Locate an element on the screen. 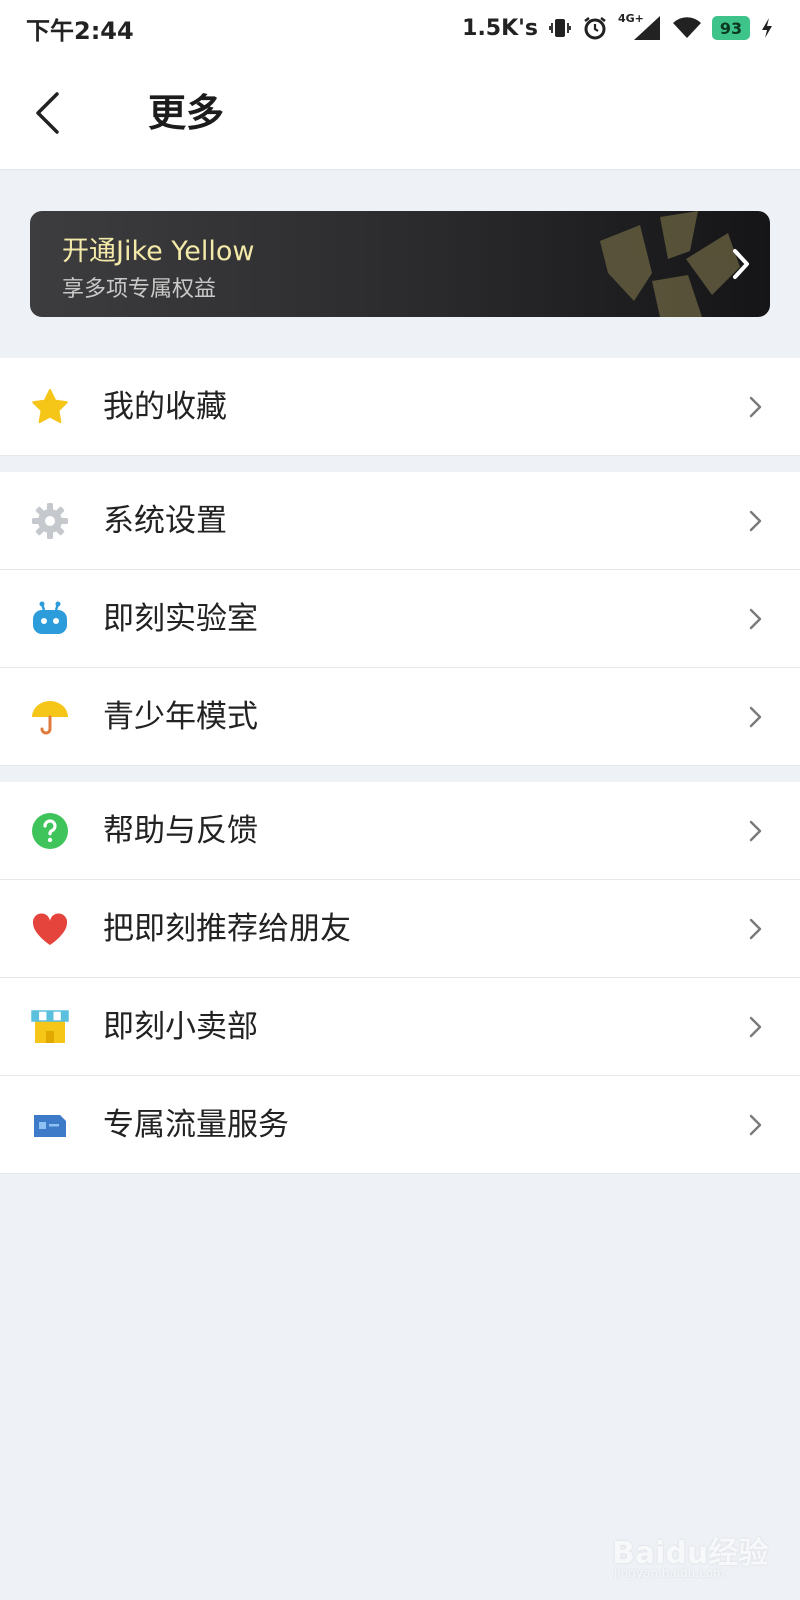 The height and width of the screenshot is (1600, 800). promo-subtitle: 享多项专属权益 is located at coordinates (139, 289).